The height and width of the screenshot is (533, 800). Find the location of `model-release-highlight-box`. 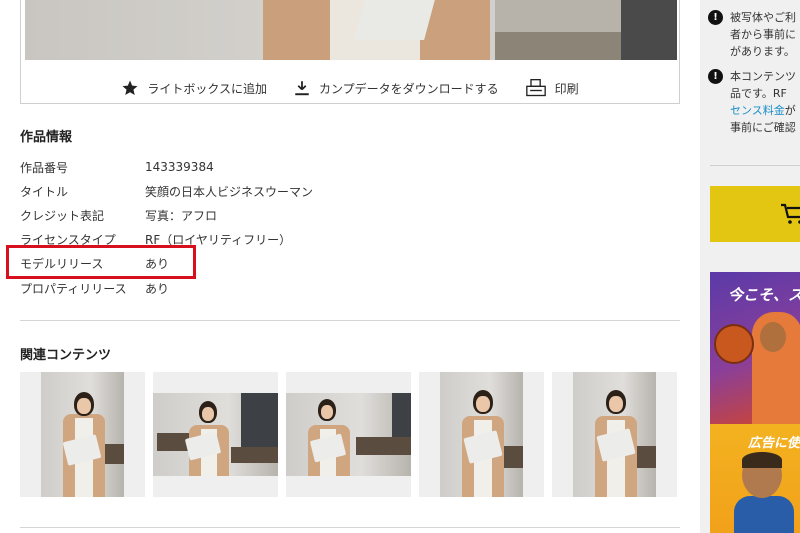

model-release-highlight-box is located at coordinates (101, 262).